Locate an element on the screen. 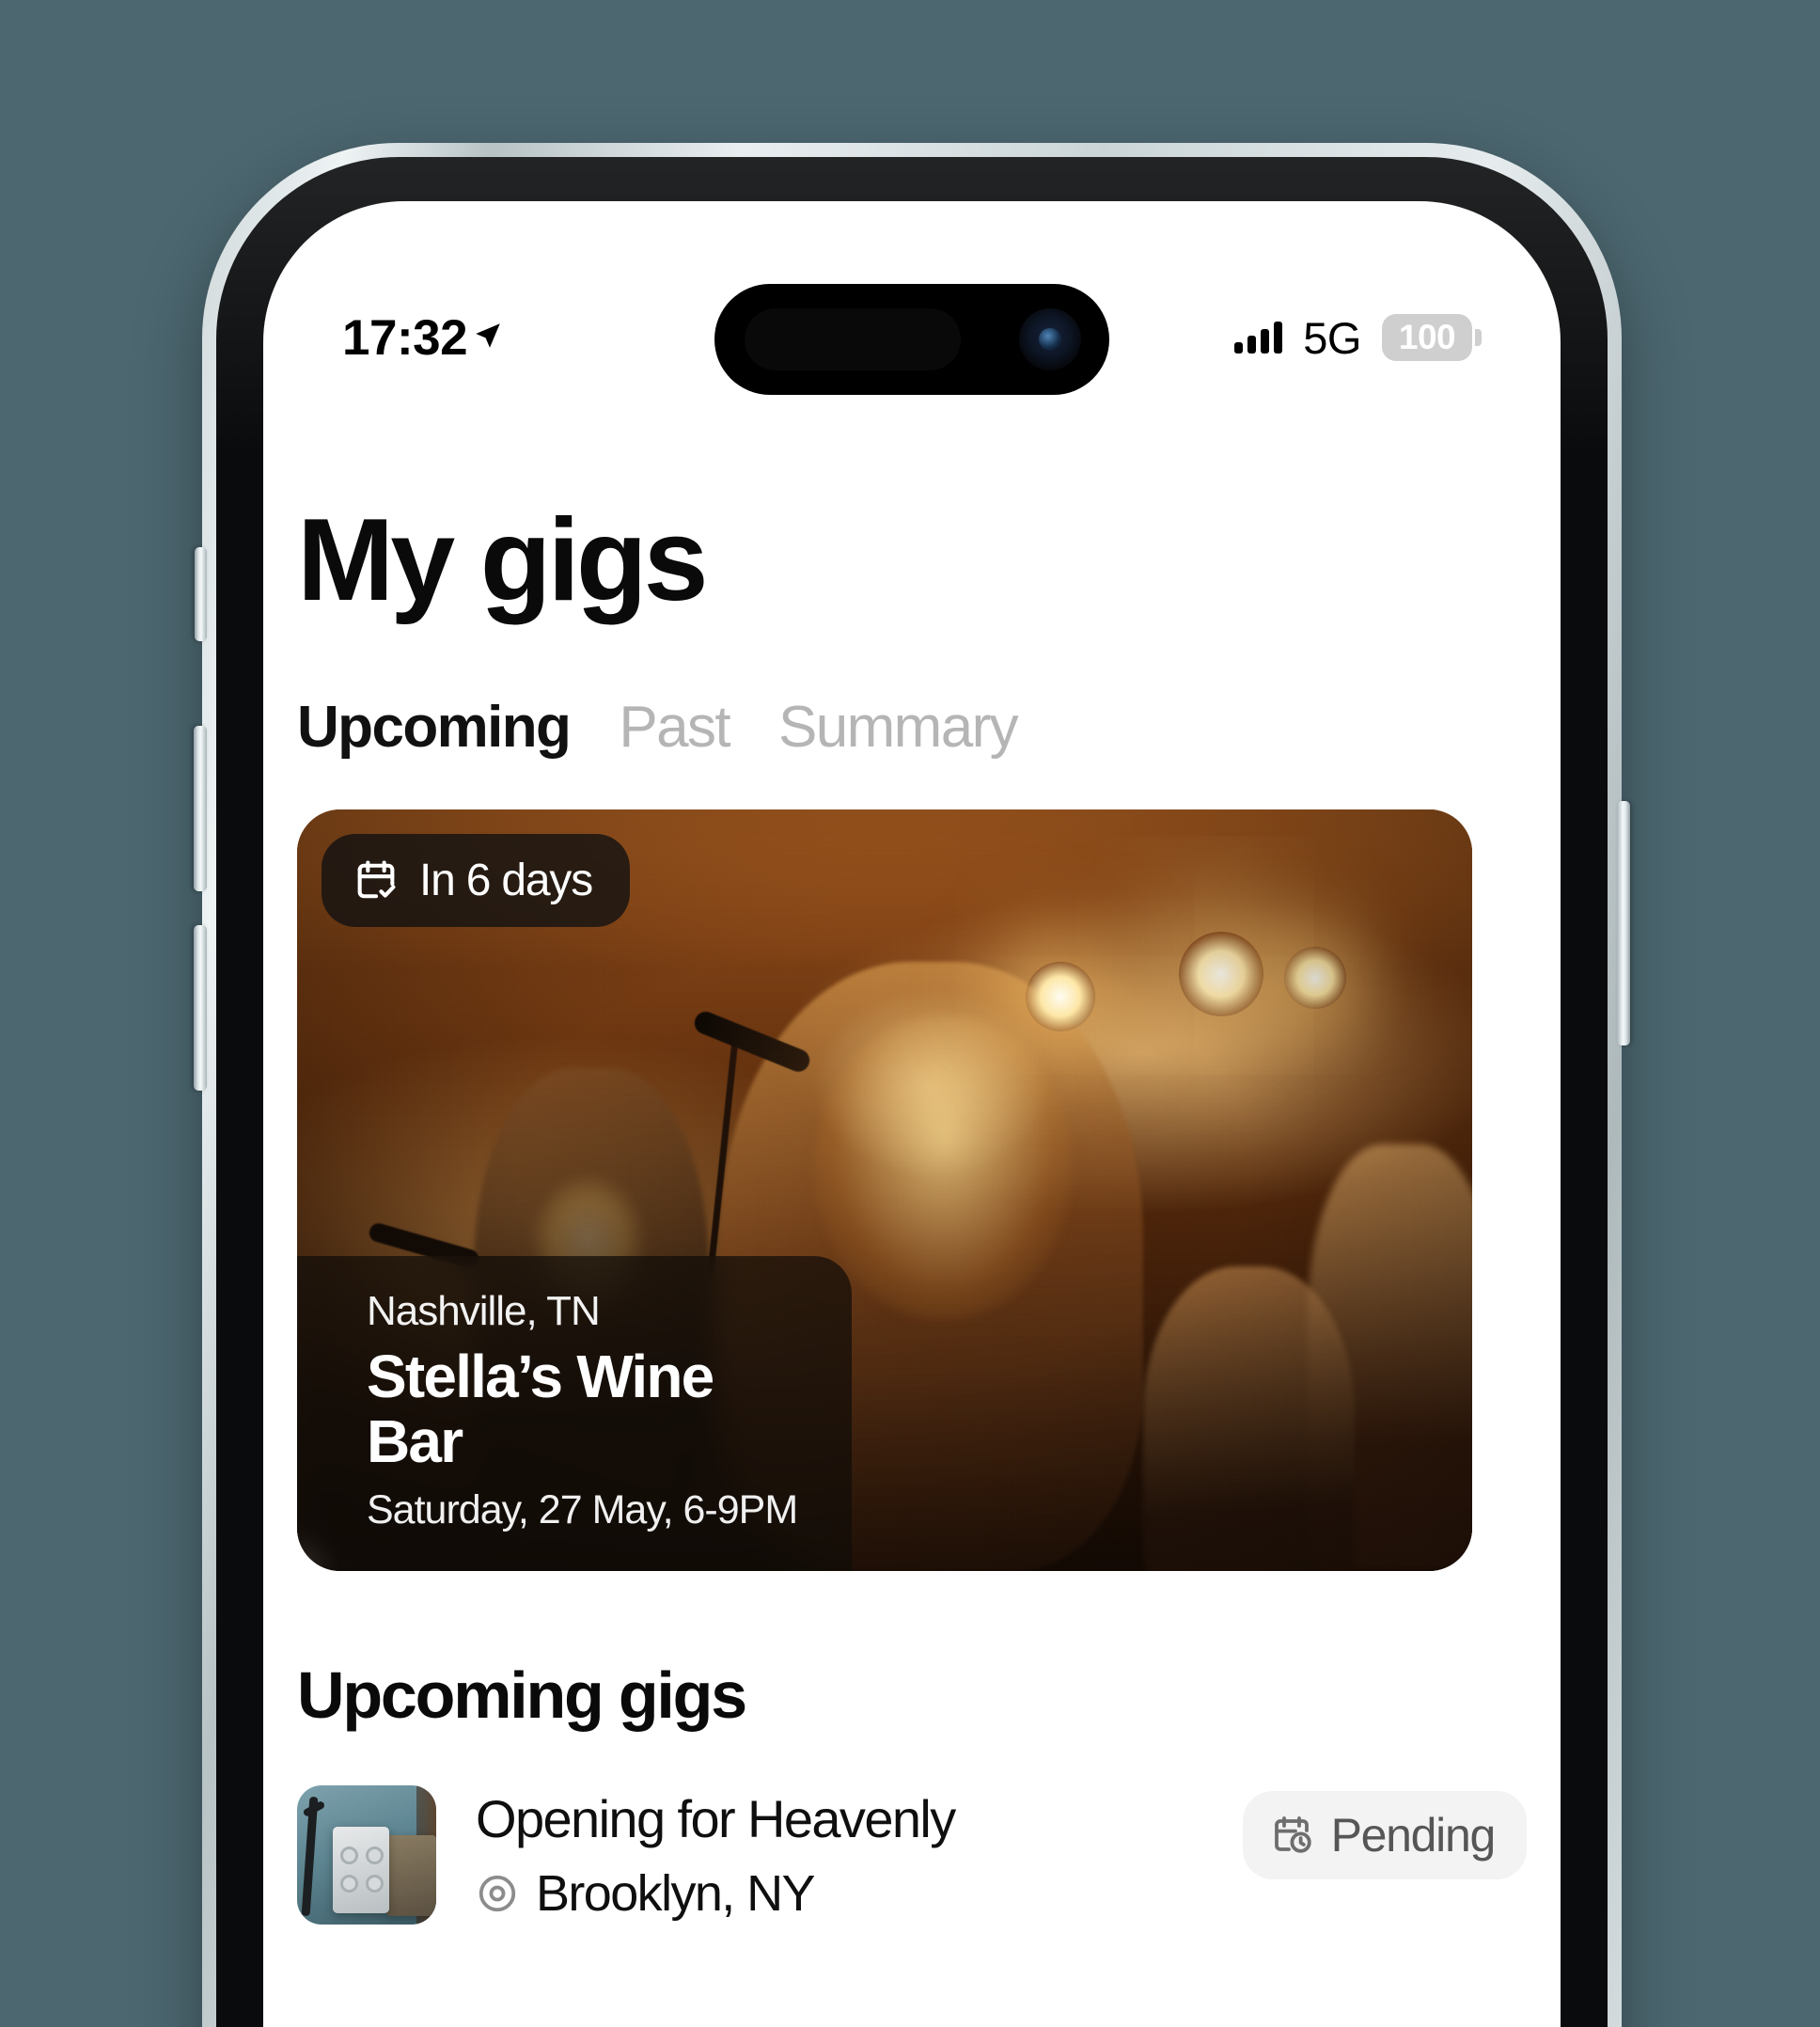 This screenshot has height=2027, width=1820. dynamic-island-pill is located at coordinates (853, 339).